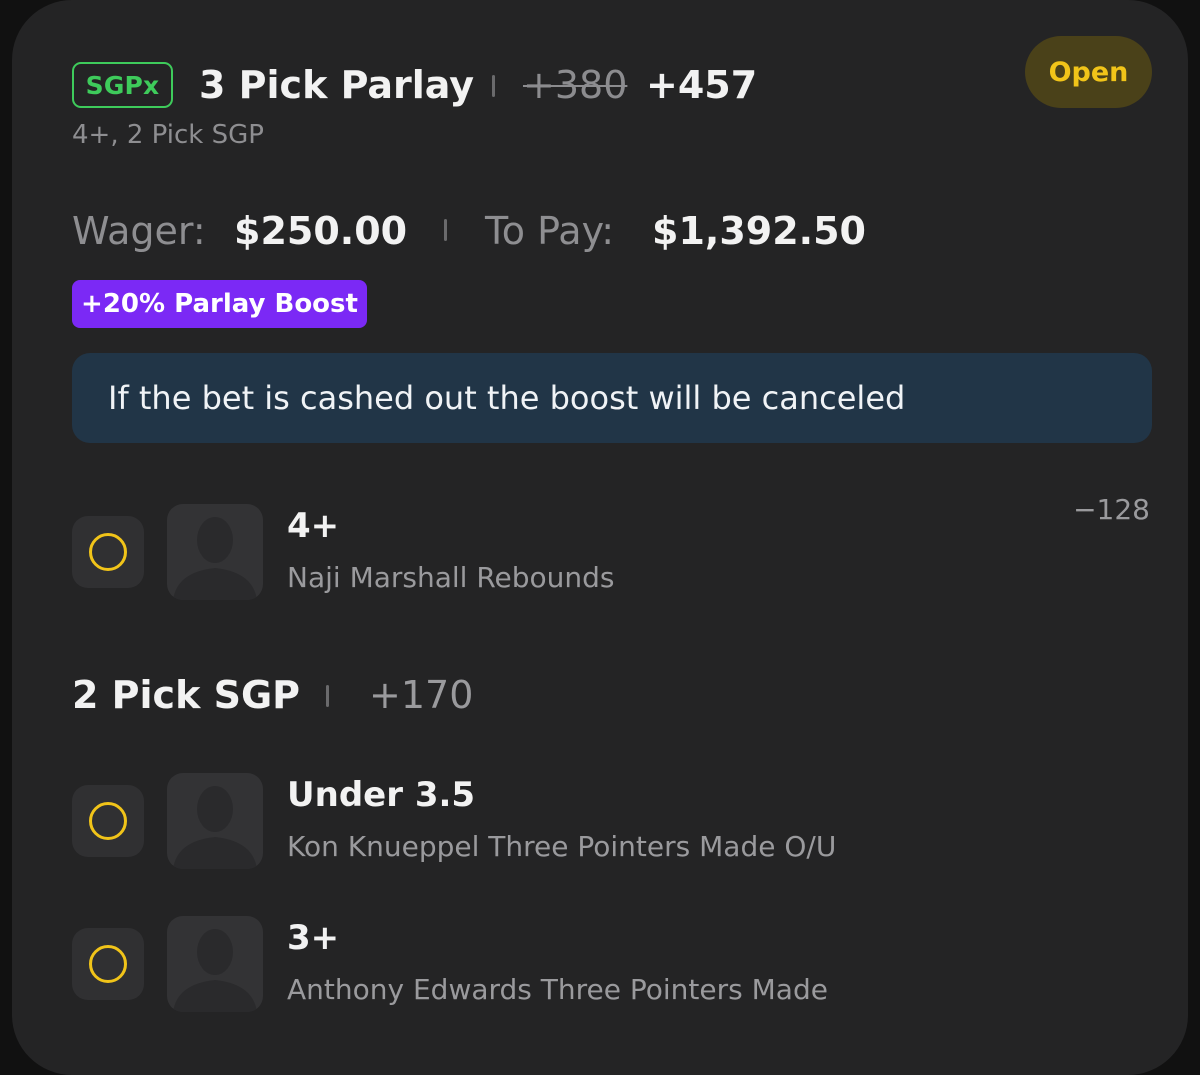 The height and width of the screenshot is (1075, 1200). What do you see at coordinates (313, 938) in the screenshot?
I see `pick-line: 3+` at bounding box center [313, 938].